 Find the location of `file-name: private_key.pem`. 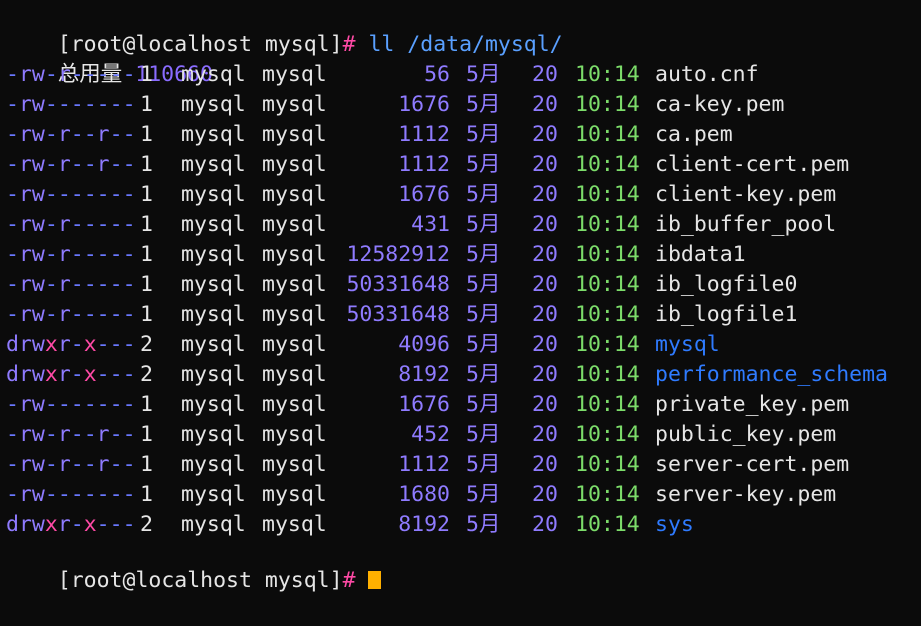

file-name: private_key.pem is located at coordinates (752, 405).